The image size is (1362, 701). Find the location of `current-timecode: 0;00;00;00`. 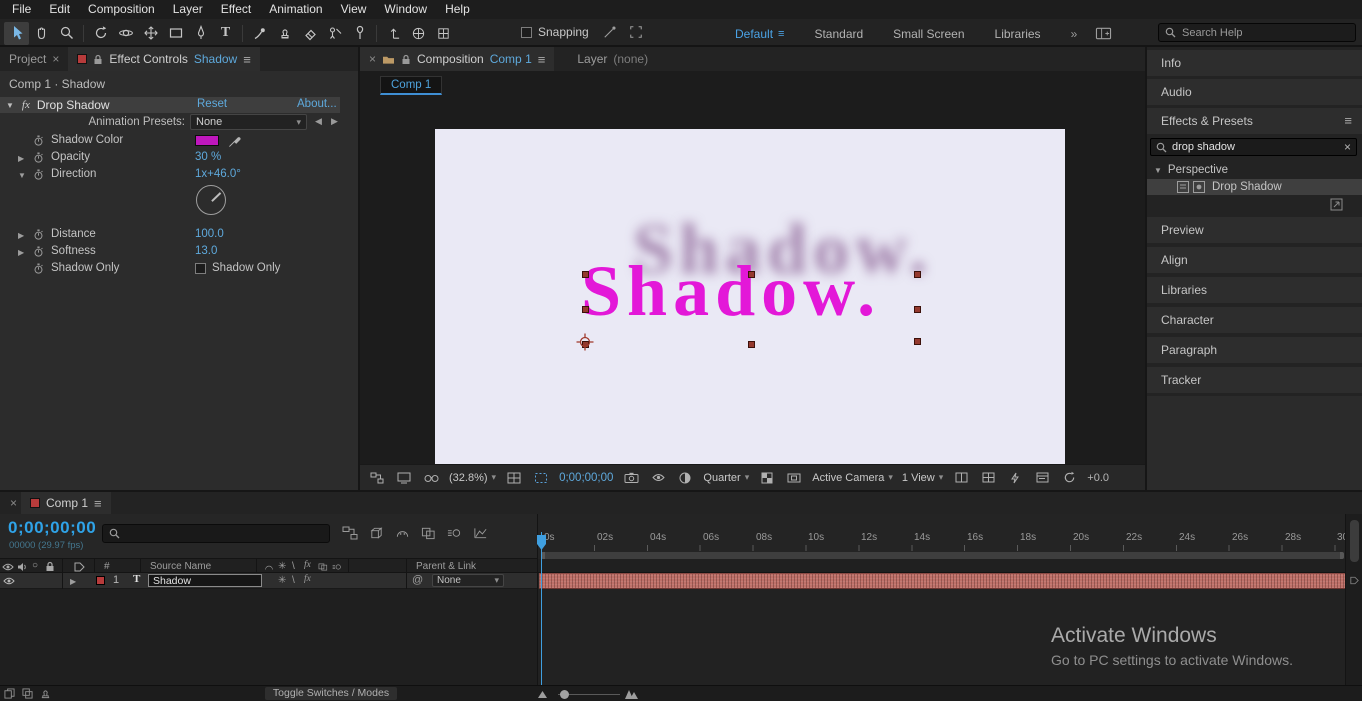

current-timecode: 0;00;00;00 is located at coordinates (52, 528).